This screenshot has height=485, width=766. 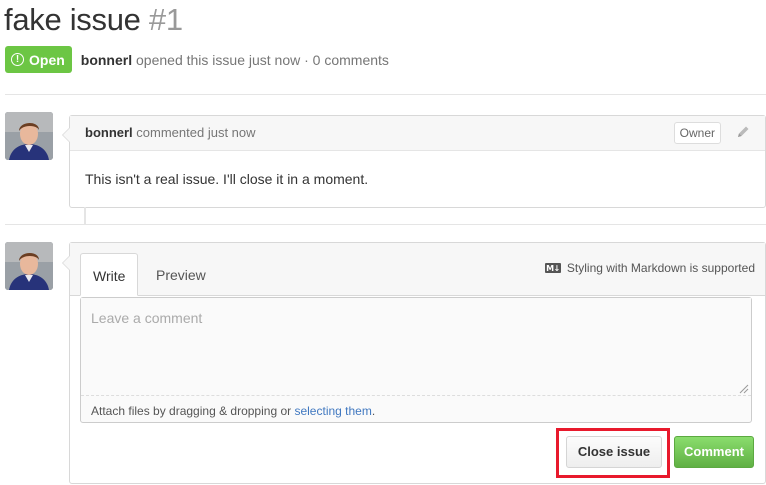 What do you see at coordinates (417, 133) in the screenshot?
I see `comment-header: bonnerl commented just now Owner` at bounding box center [417, 133].